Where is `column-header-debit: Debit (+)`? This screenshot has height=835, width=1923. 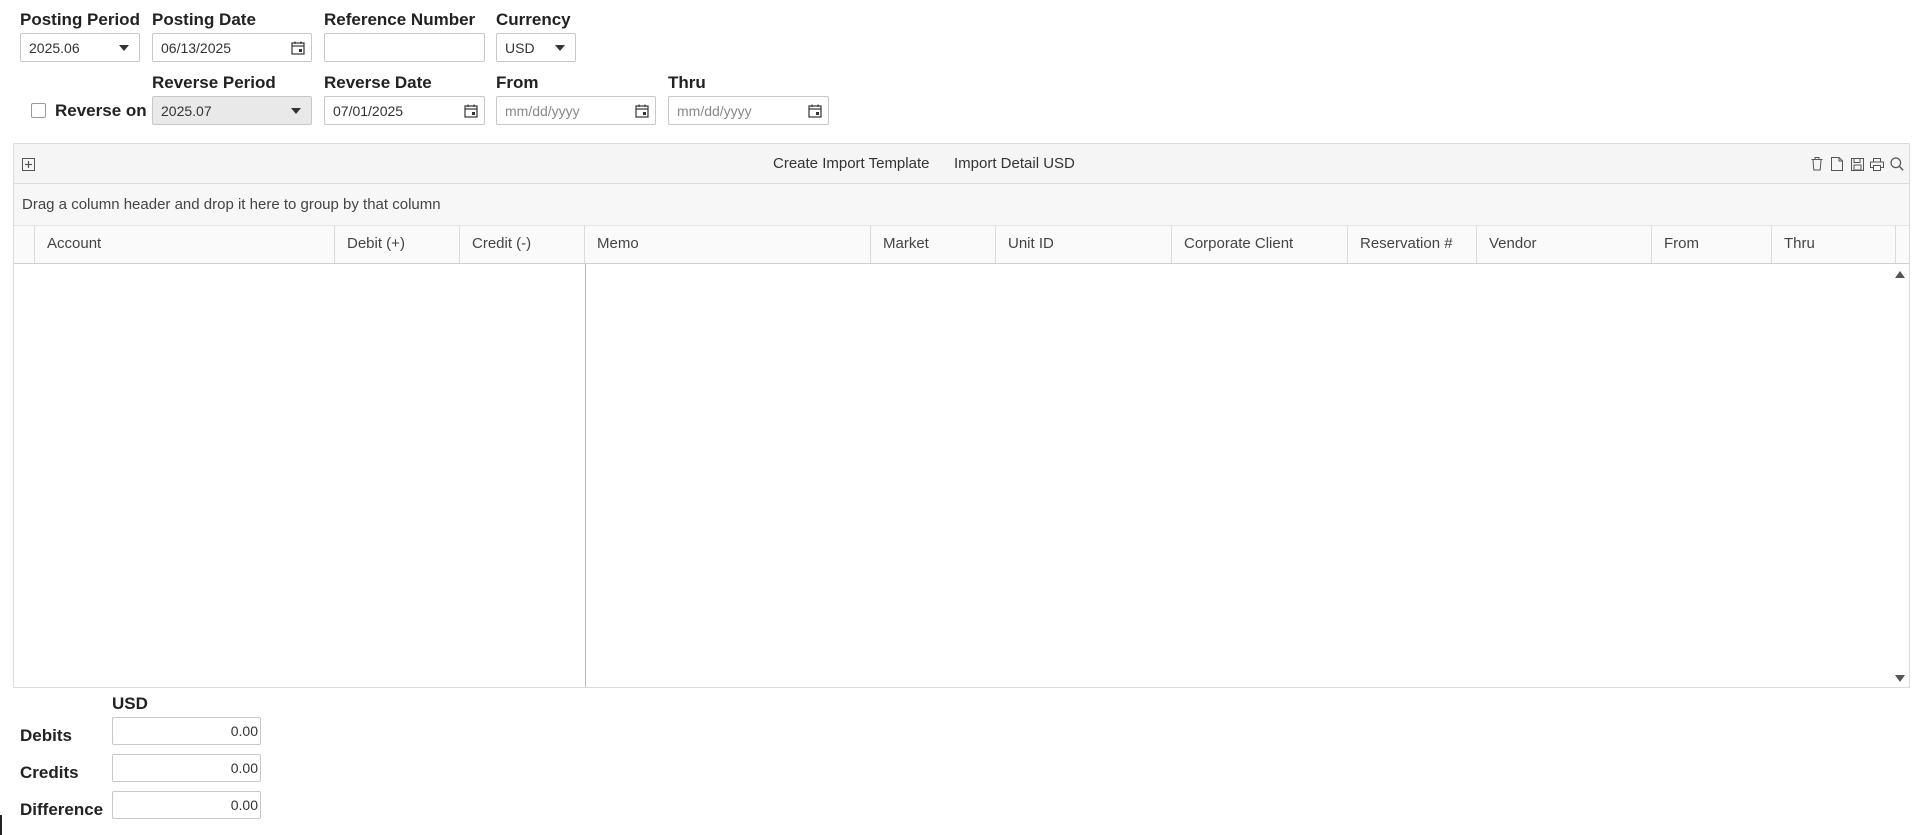 column-header-debit: Debit (+) is located at coordinates (397, 244).